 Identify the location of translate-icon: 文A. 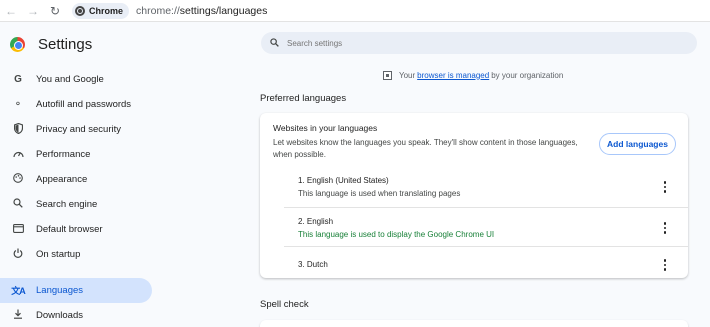
(18, 291).